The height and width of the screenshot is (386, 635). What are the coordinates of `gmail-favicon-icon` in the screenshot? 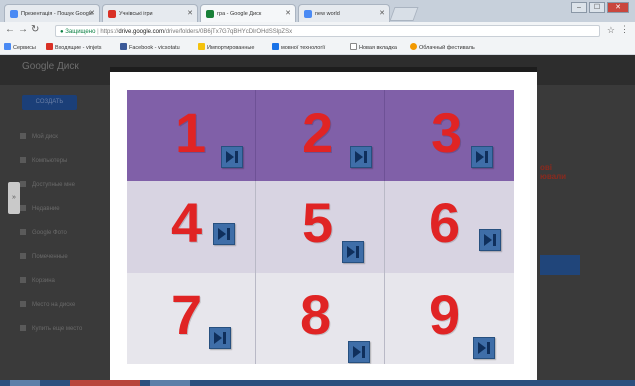 It's located at (112, 14).